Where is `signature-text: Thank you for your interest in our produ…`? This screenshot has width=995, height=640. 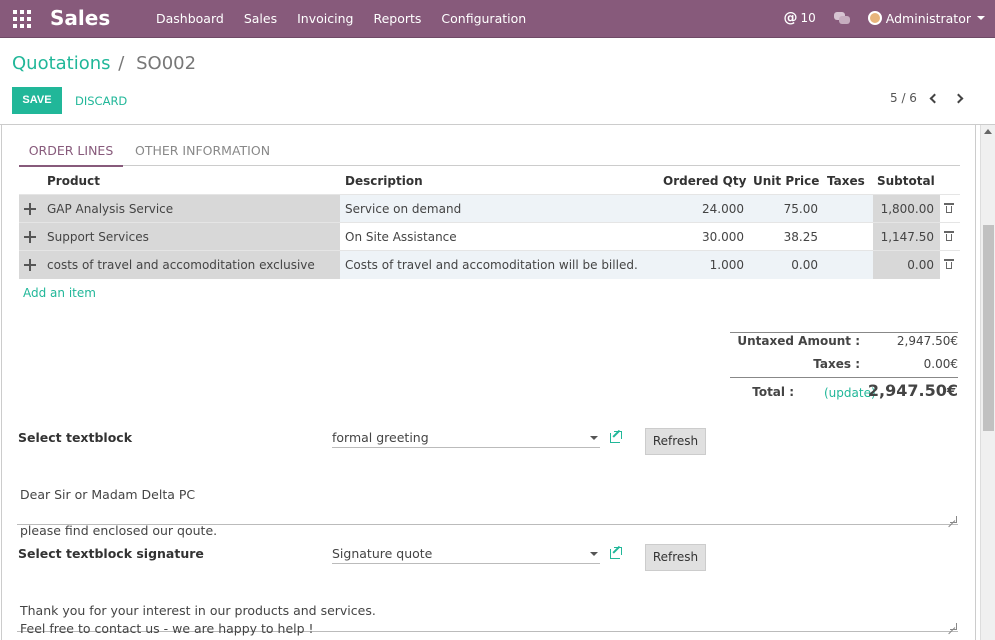 signature-text: Thank you for your interest in our produ… is located at coordinates (198, 619).